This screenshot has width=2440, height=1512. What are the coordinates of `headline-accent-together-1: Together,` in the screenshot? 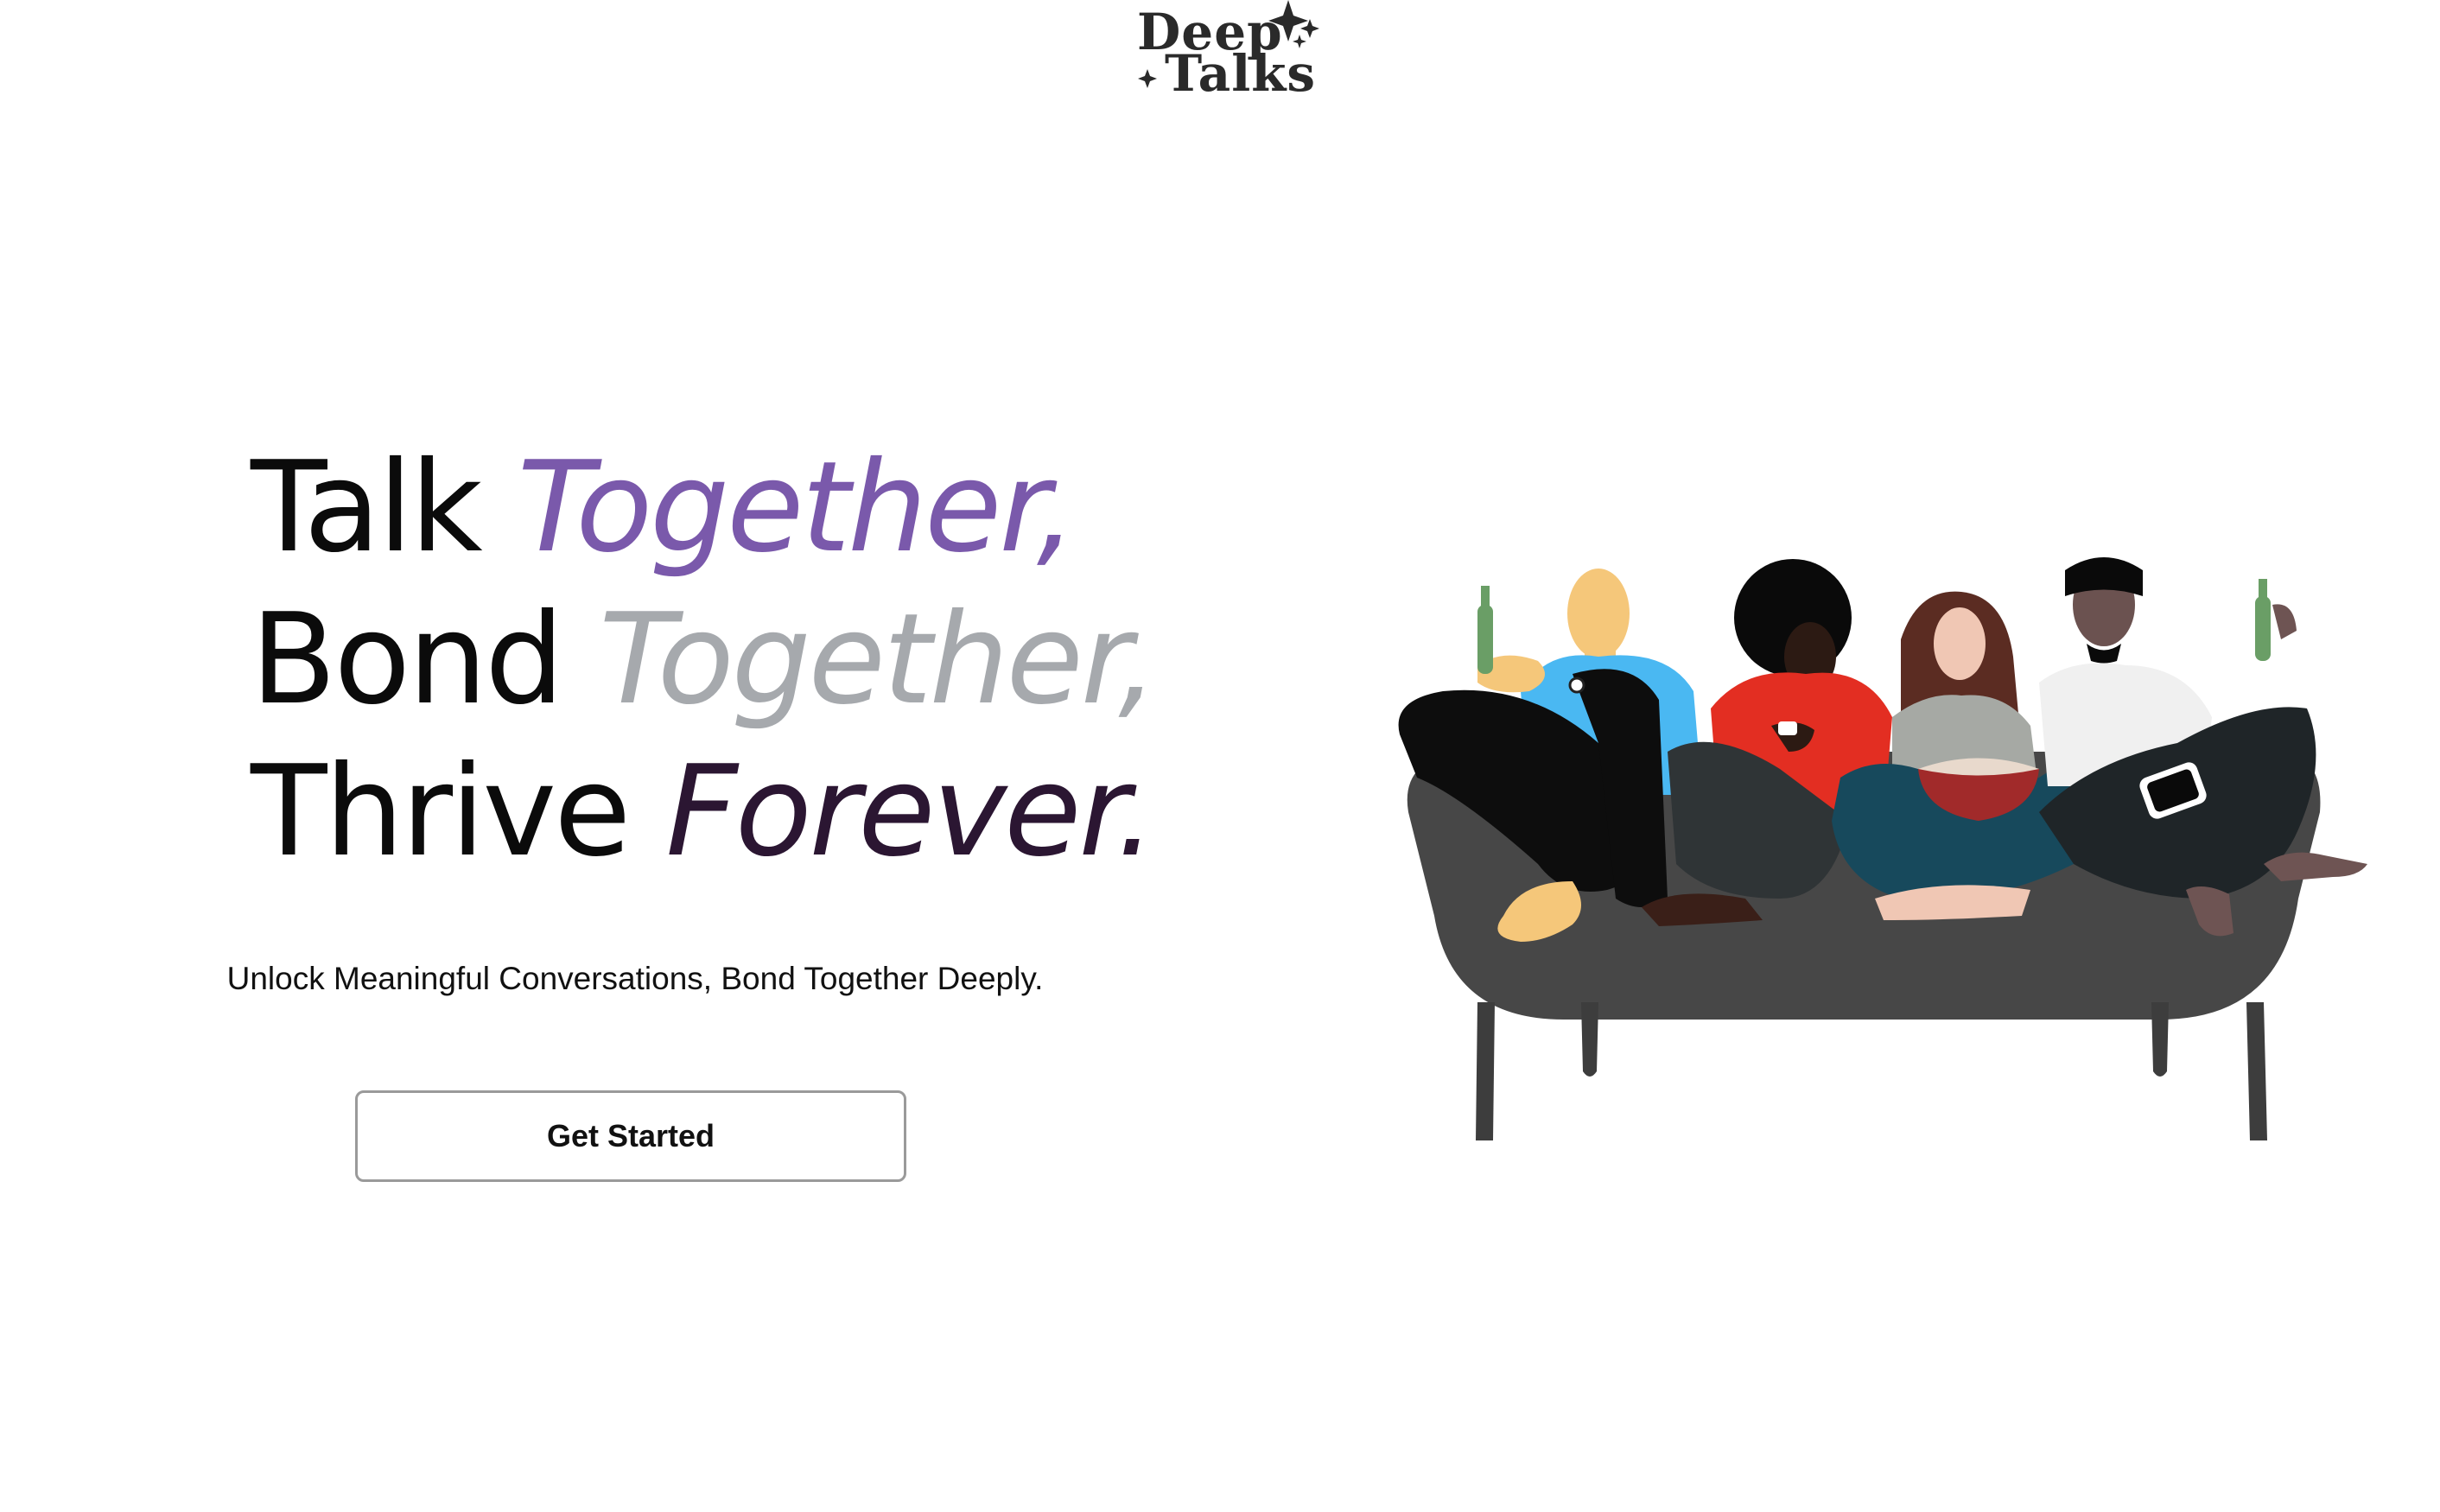 It's located at (797, 508).